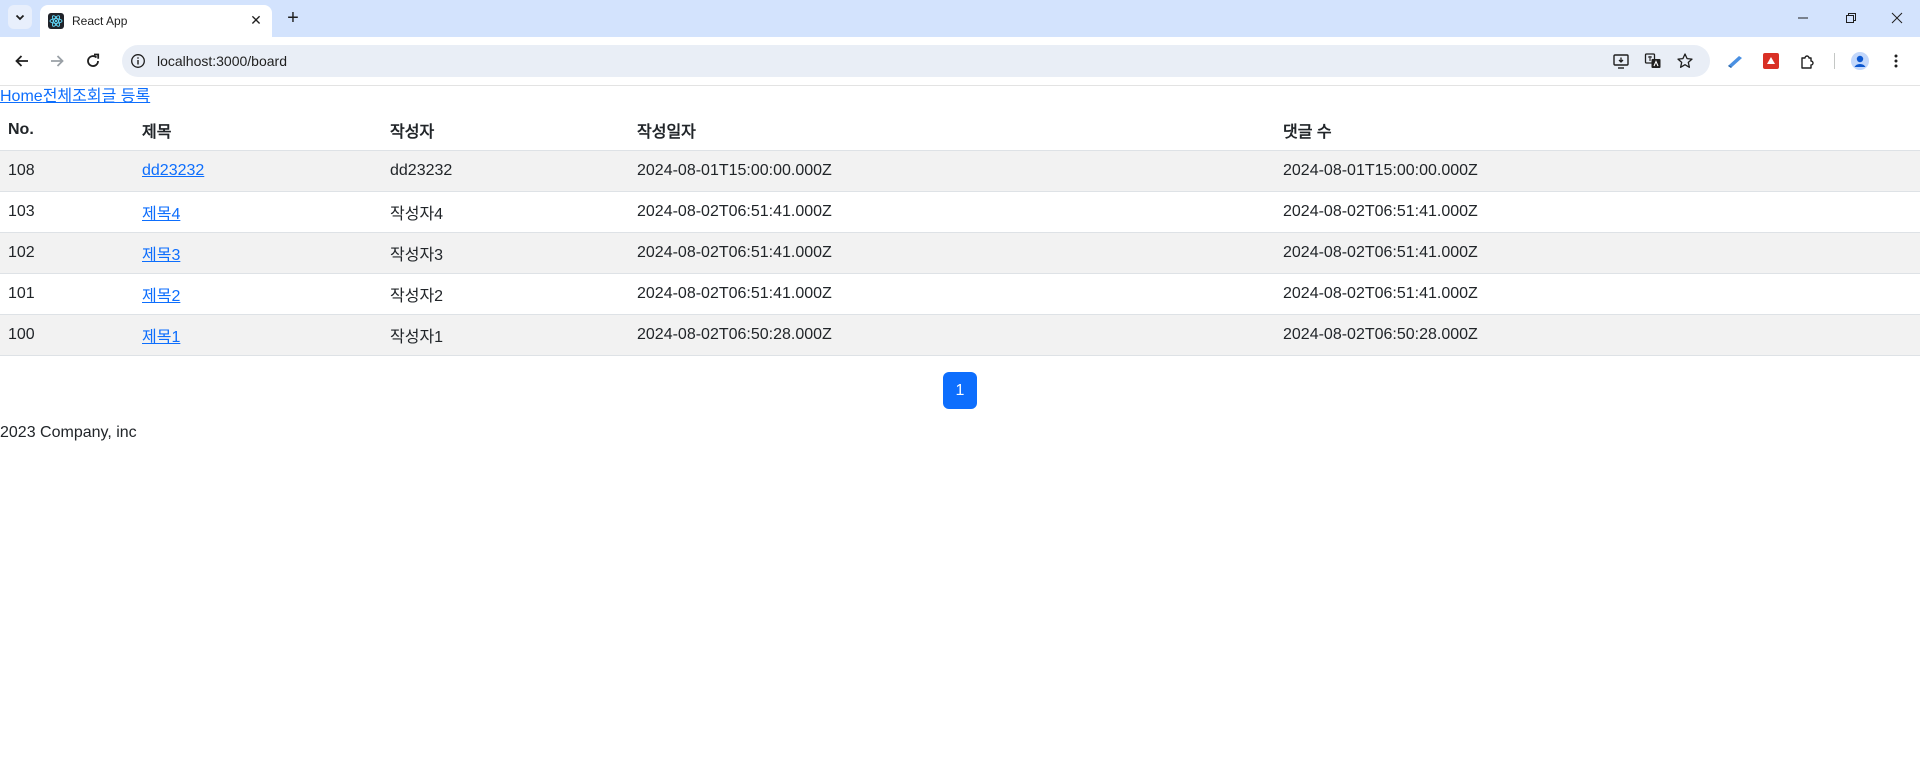 Image resolution: width=1920 pixels, height=771 pixels. Describe the element at coordinates (960, 390) in the screenshot. I see `page-button-1: 1` at that location.